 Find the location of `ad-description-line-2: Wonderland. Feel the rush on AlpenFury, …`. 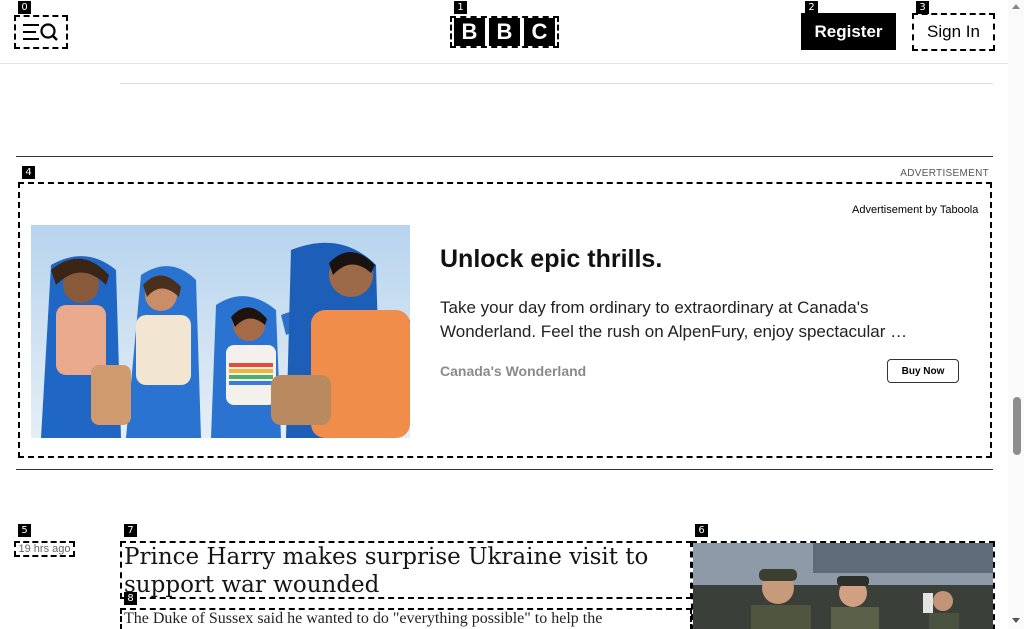

ad-description-line-2: Wonderland. Feel the rush on AlpenFury, … is located at coordinates (674, 331).